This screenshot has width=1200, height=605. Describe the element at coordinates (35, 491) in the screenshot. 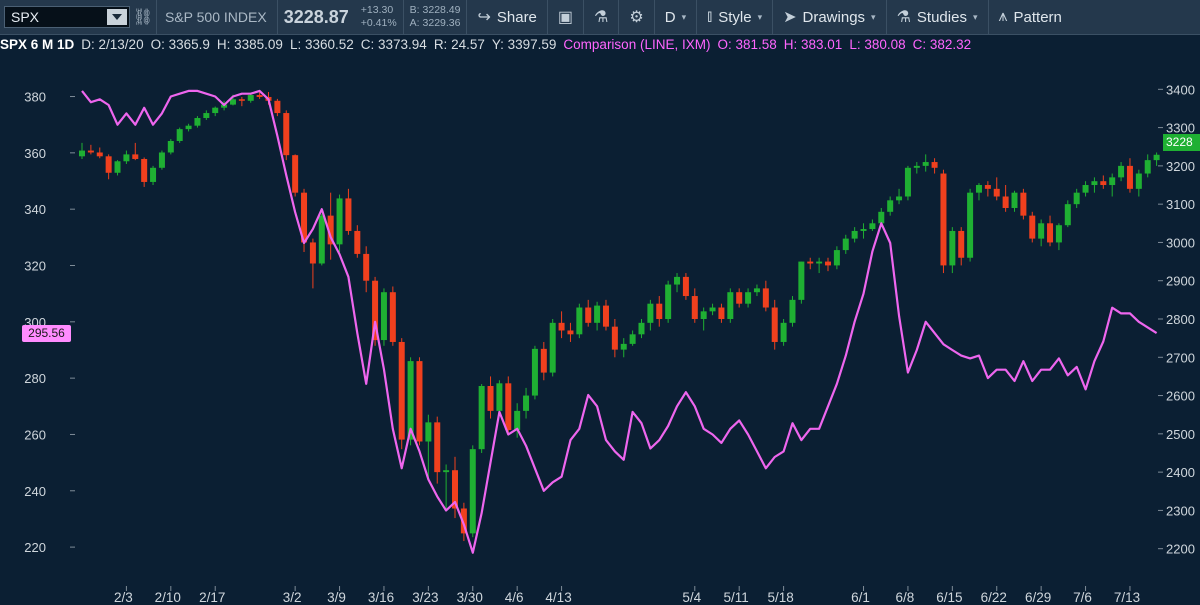

I see `comparison-axis-label: 240` at that location.